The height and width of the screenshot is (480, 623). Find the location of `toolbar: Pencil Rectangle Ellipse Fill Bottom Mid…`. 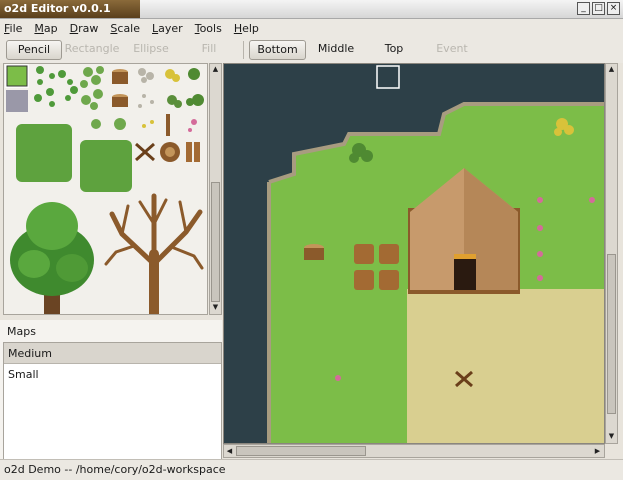

toolbar: Pencil Rectangle Ellipse Fill Bottom Mid… is located at coordinates (311, 50).